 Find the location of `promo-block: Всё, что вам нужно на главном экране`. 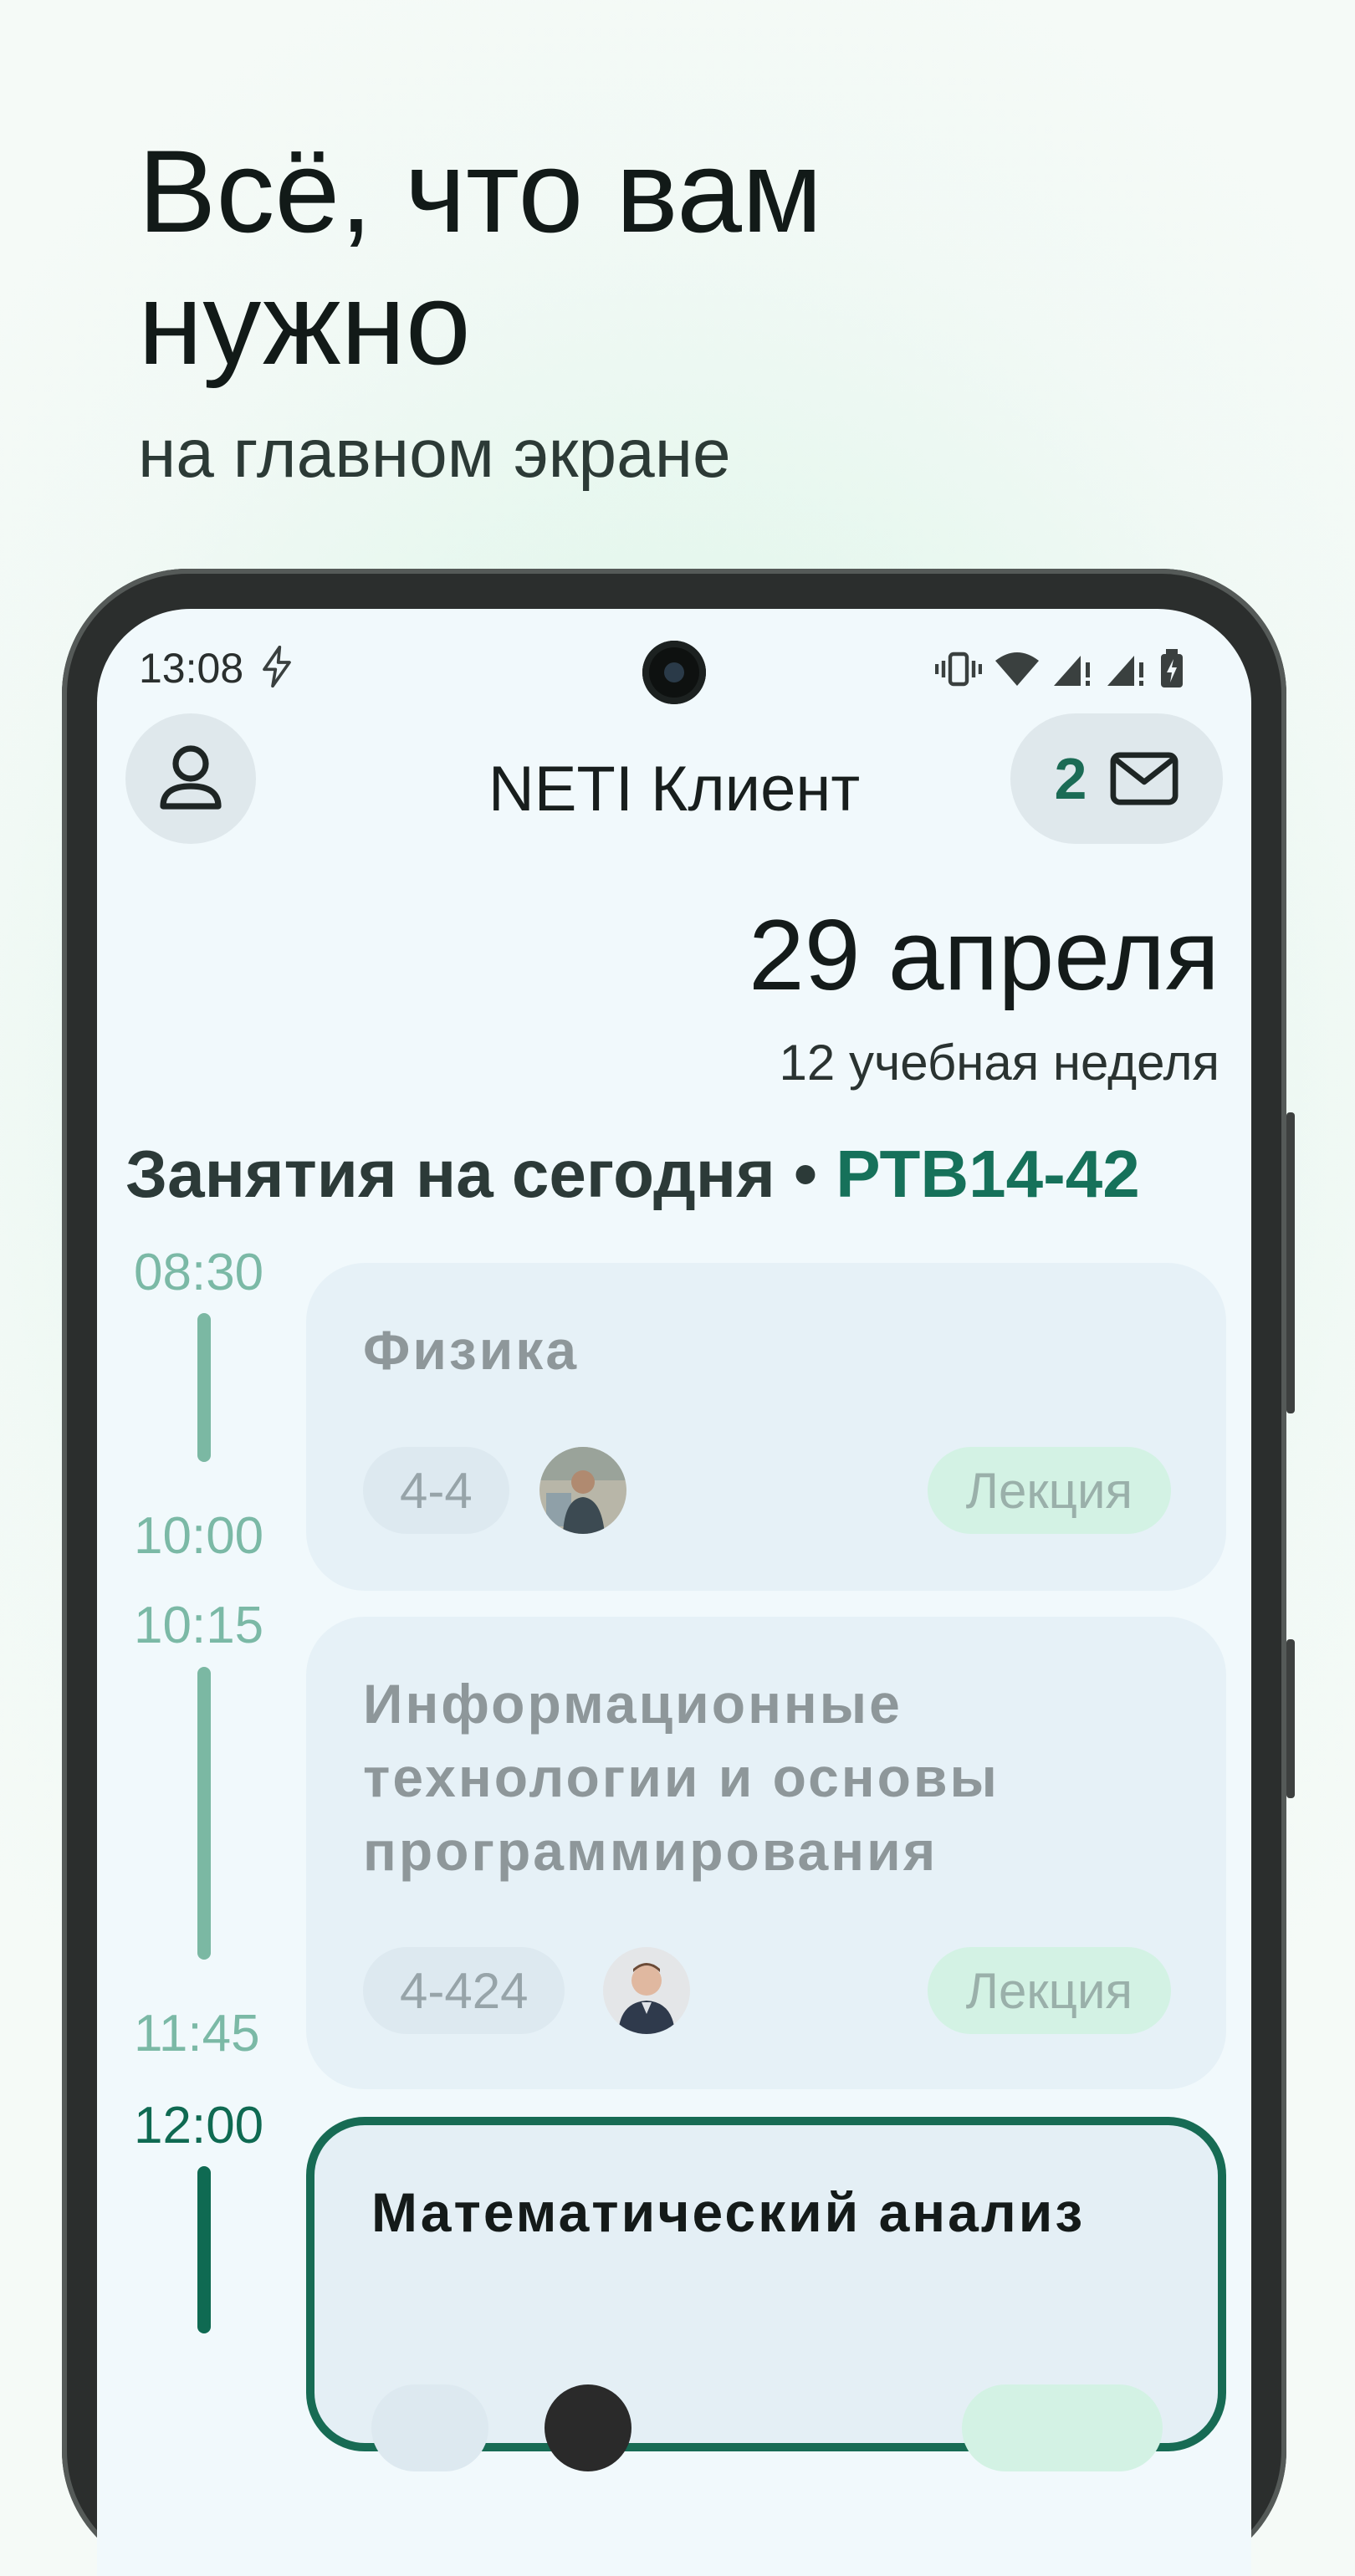

promo-block: Всё, что вам нужно на главном экране is located at coordinates (640, 309).